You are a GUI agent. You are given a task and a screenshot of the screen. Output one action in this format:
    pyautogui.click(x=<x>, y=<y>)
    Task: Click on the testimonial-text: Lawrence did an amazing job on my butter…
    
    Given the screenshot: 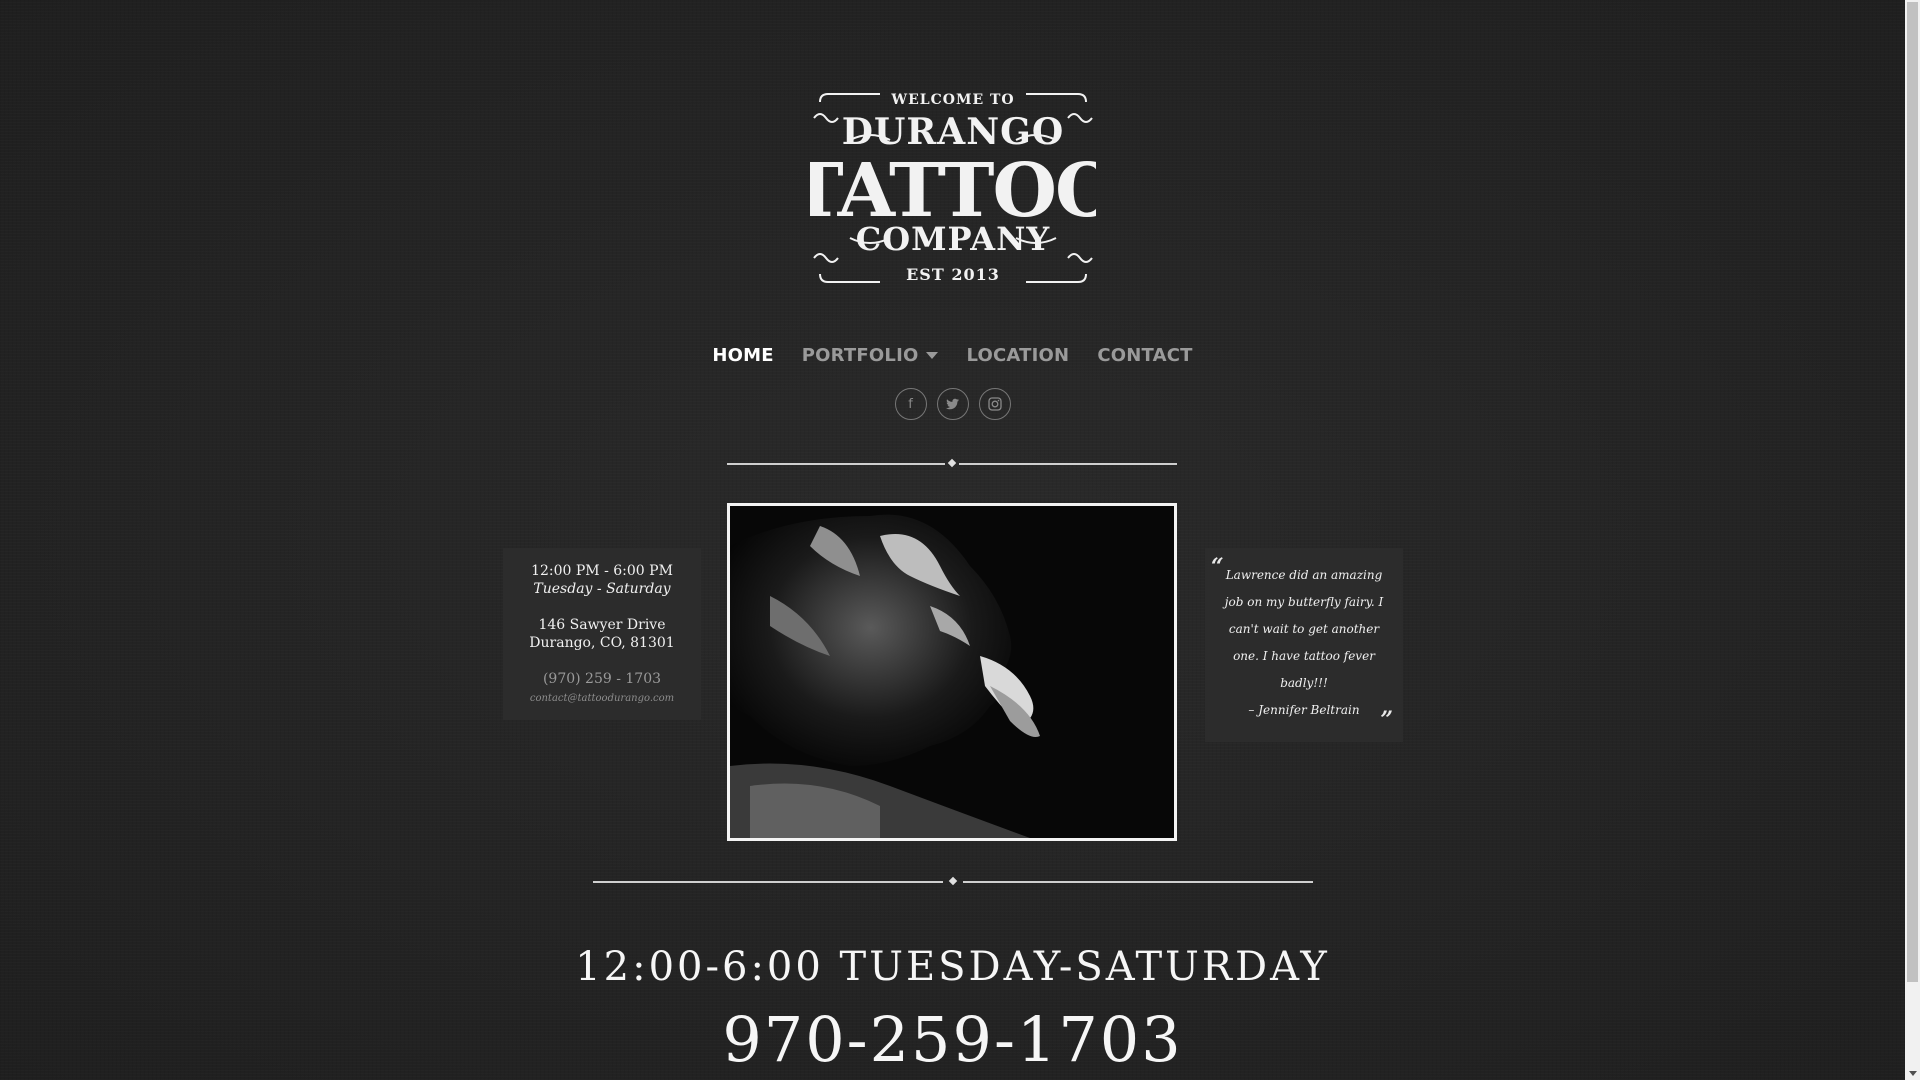 What is the action you would take?
    pyautogui.click(x=1304, y=629)
    